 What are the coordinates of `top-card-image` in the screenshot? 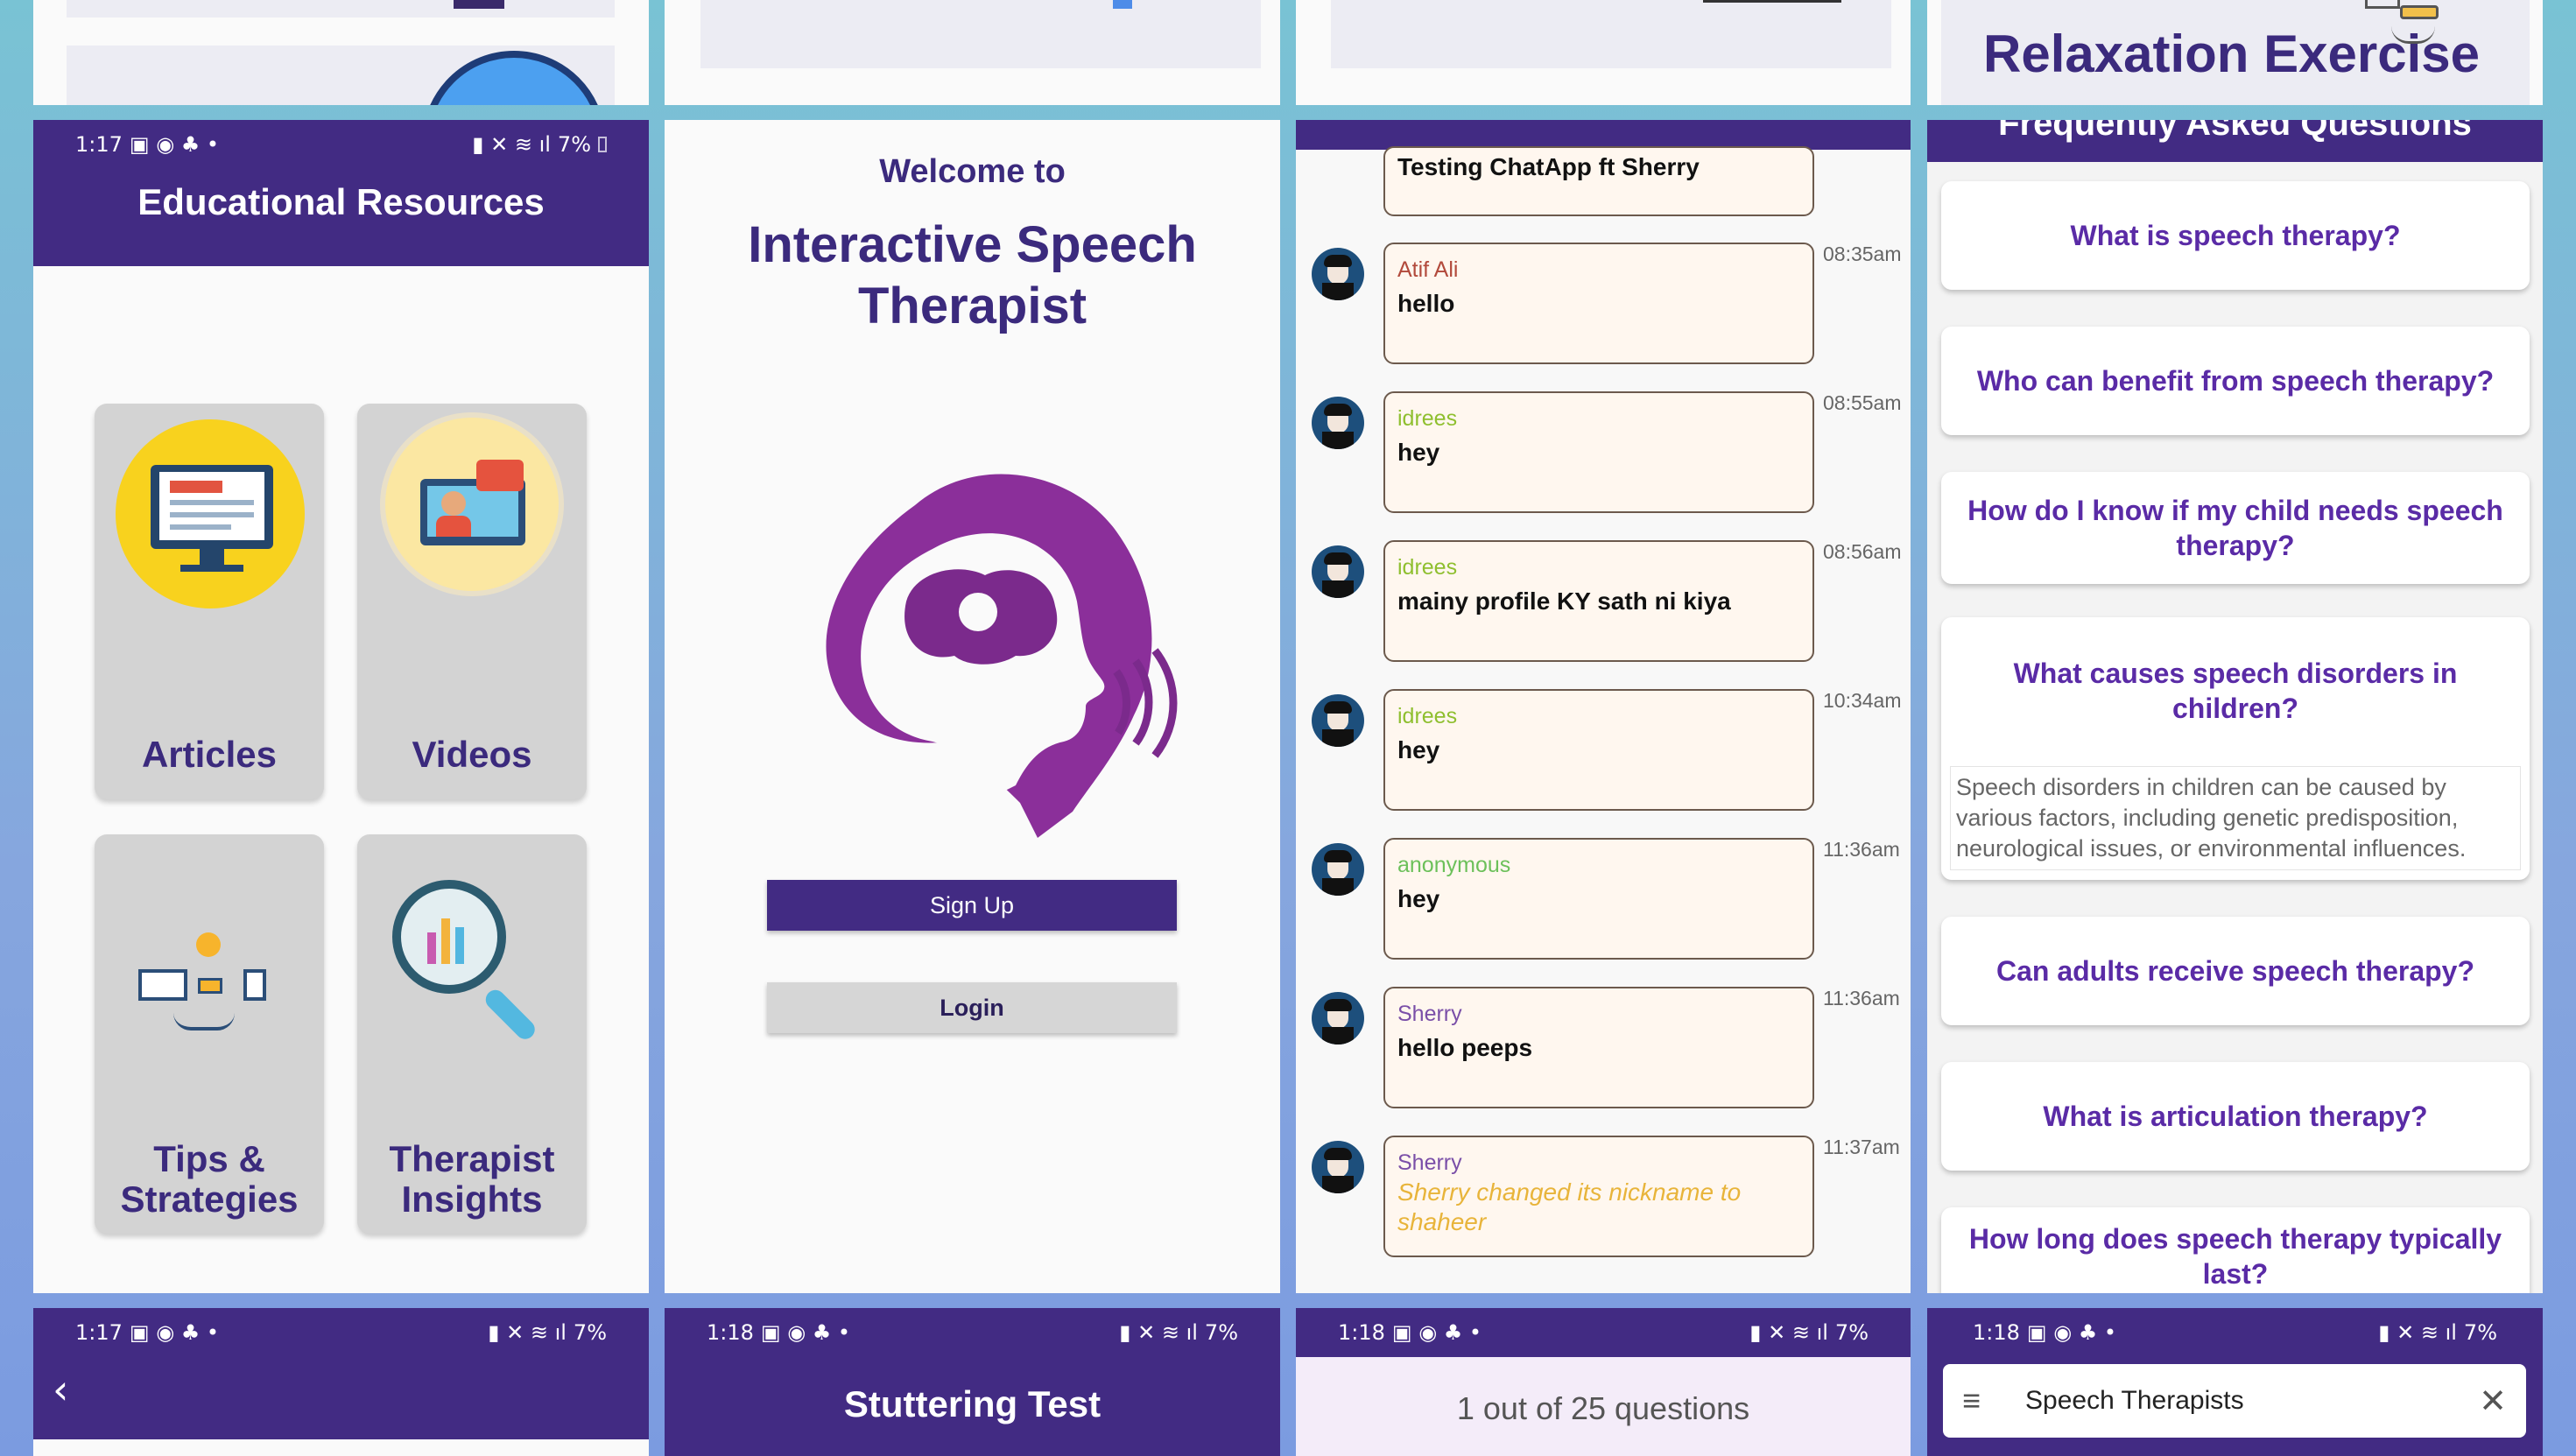 It's located at (479, 4).